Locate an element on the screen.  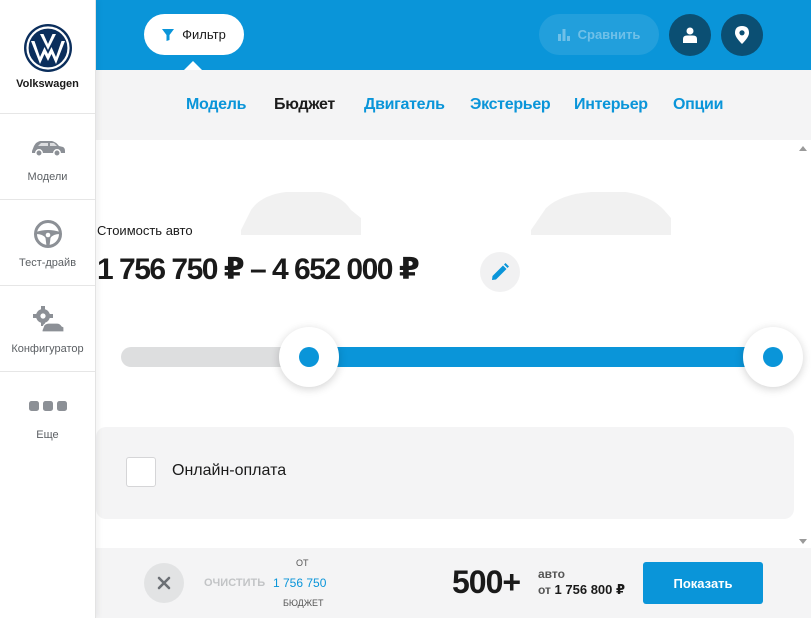
configurator-icon is located at coordinates (48, 320).